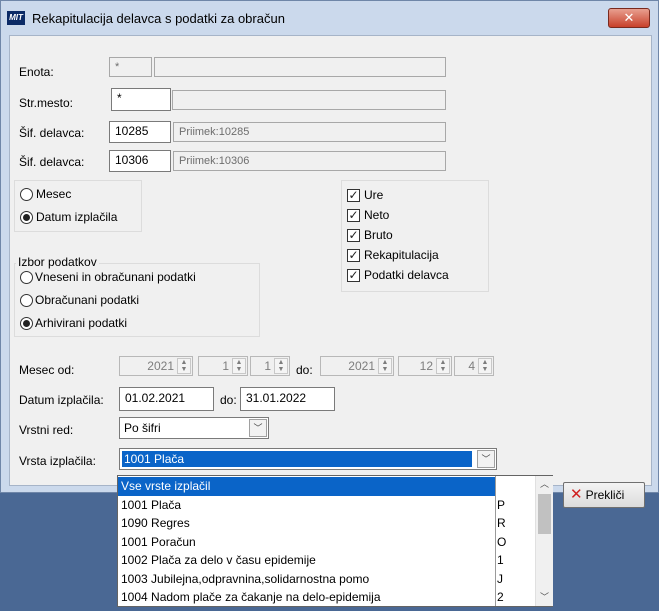 The height and width of the screenshot is (611, 659). I want to click on mesec-do-year-value: 2021, so click(361, 366).